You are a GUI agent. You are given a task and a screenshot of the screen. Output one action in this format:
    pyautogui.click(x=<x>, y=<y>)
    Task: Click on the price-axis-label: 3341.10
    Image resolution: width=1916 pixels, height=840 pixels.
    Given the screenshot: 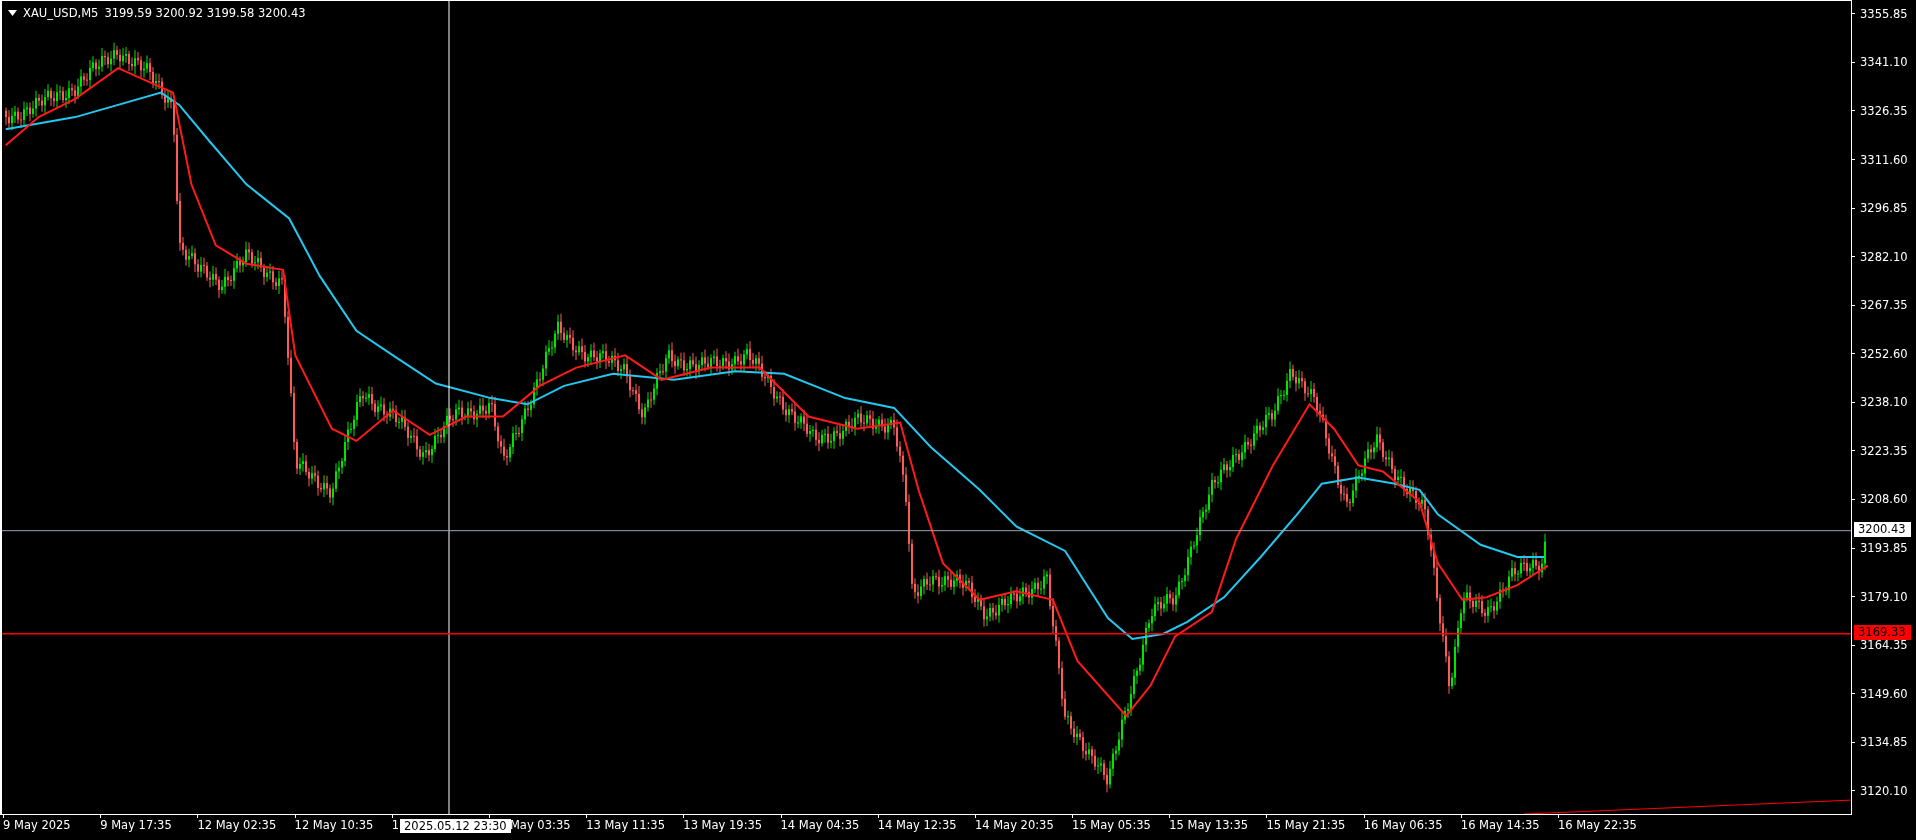 What is the action you would take?
    pyautogui.click(x=1884, y=62)
    